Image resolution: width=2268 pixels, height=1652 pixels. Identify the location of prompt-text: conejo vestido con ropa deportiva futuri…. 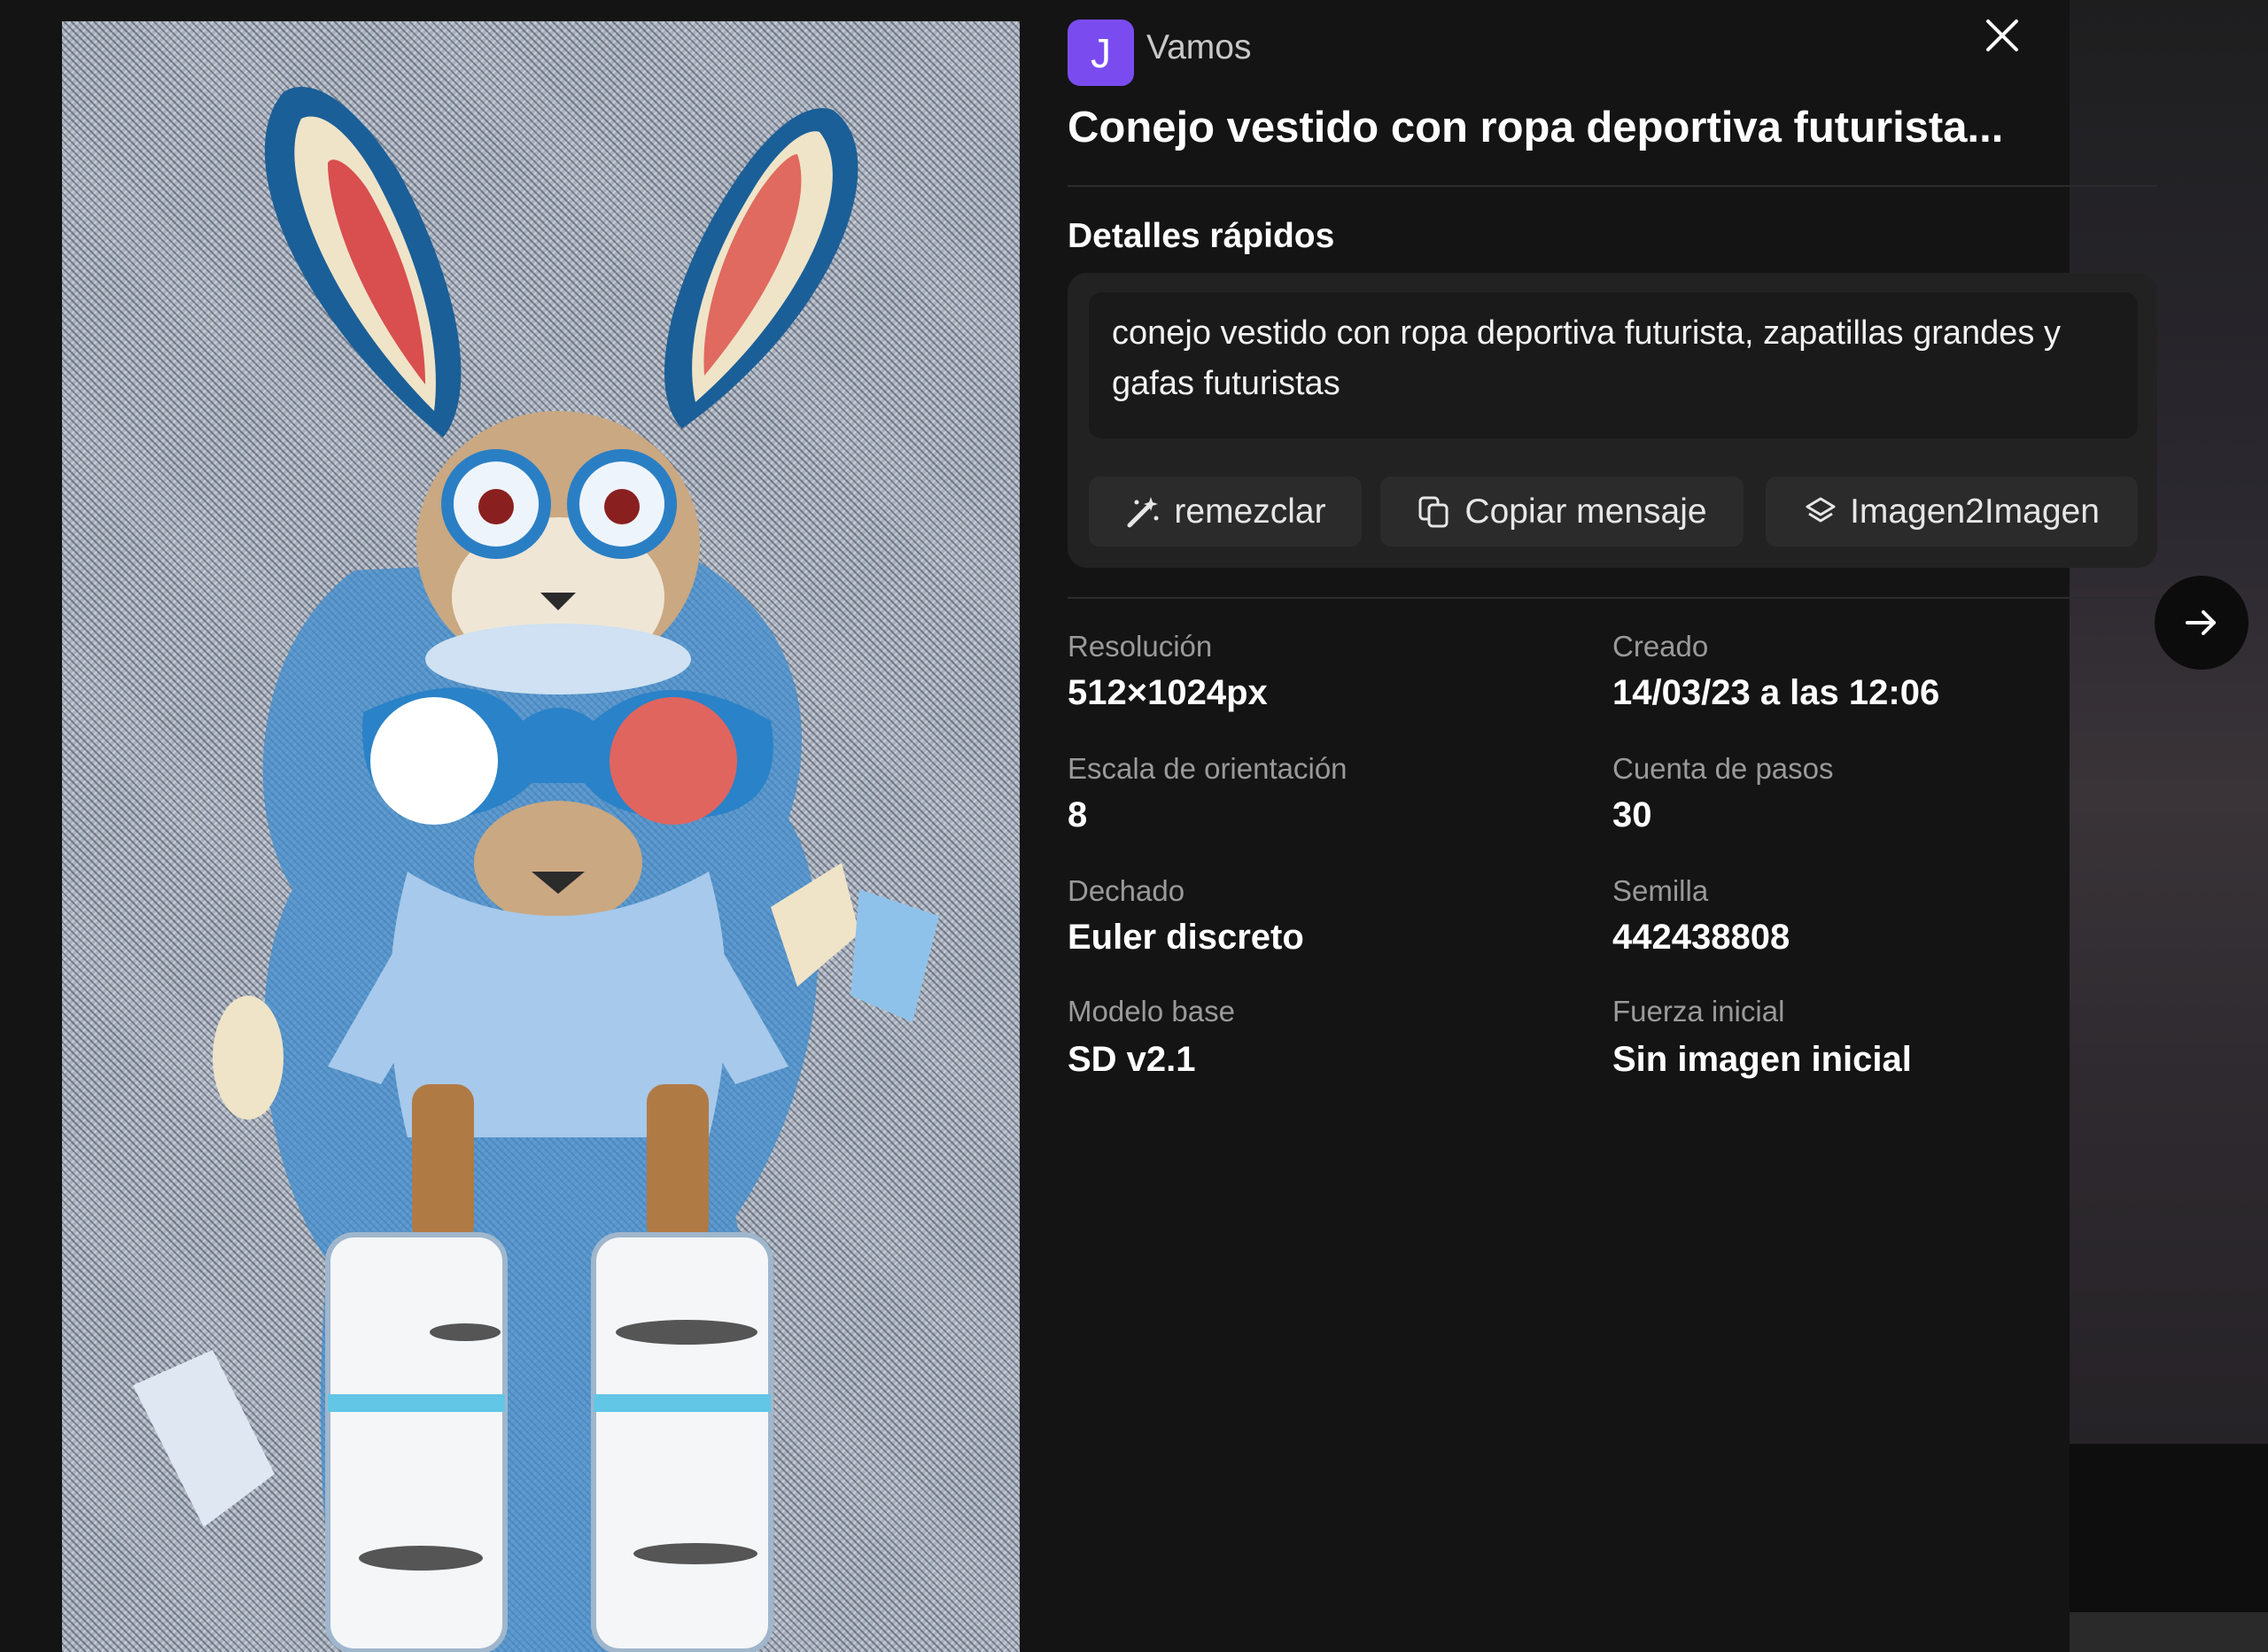
(1586, 358).